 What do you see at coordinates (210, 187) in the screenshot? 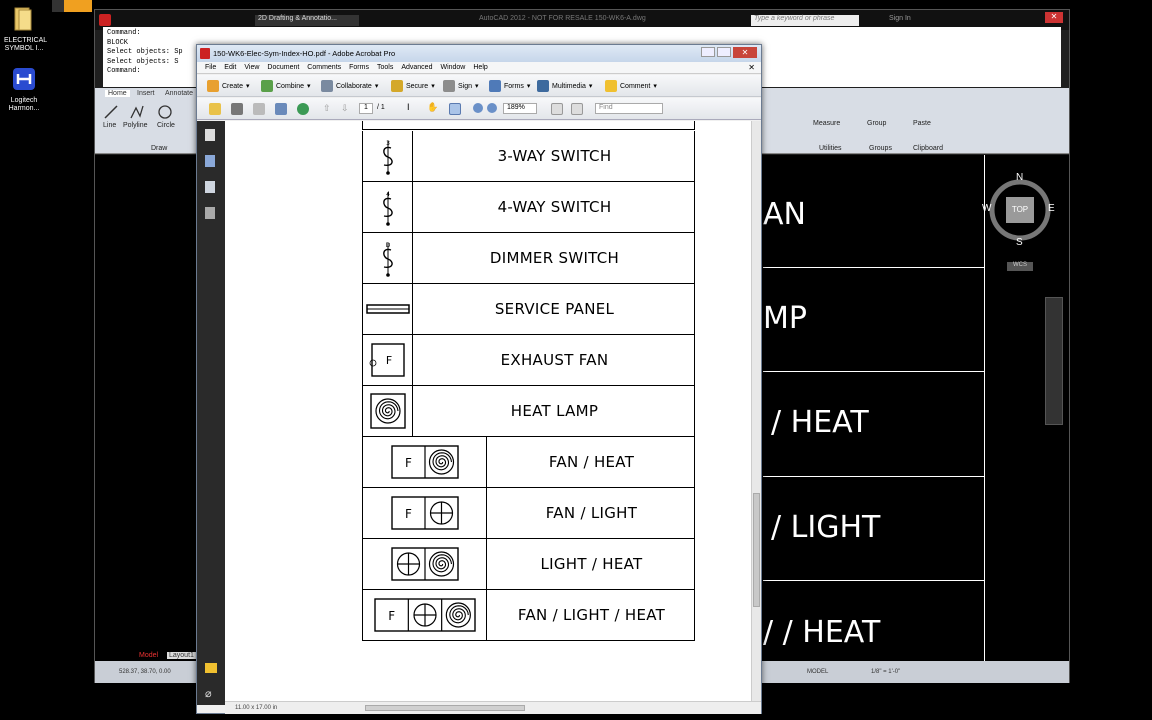
I see `layers-icon` at bounding box center [210, 187].